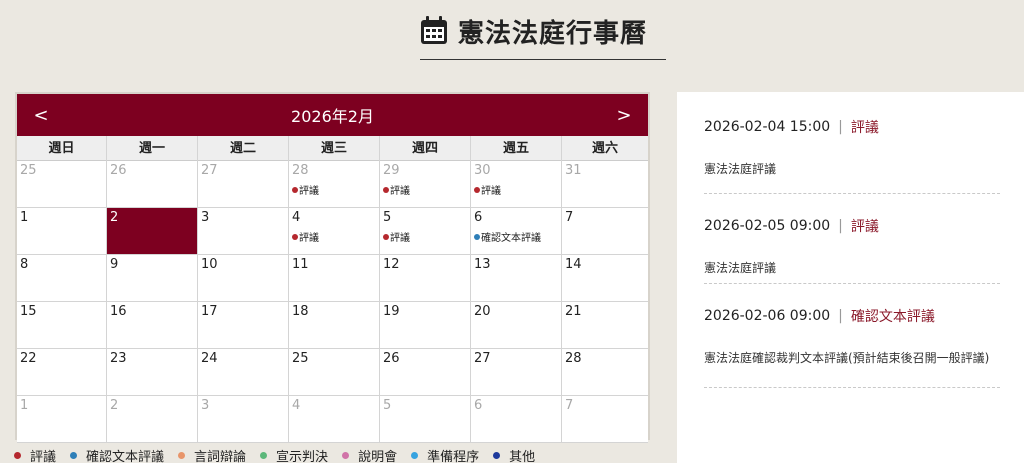  What do you see at coordinates (605, 325) in the screenshot?
I see `day-cell: 21` at bounding box center [605, 325].